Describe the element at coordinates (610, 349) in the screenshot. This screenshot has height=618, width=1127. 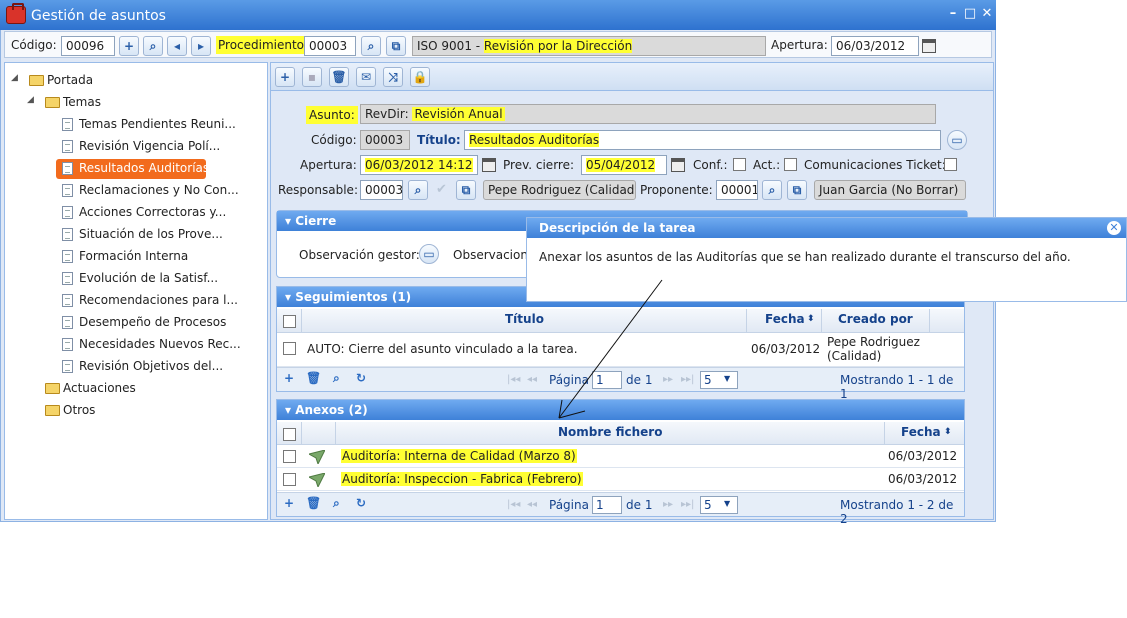
I see `annotation-arrow` at that location.